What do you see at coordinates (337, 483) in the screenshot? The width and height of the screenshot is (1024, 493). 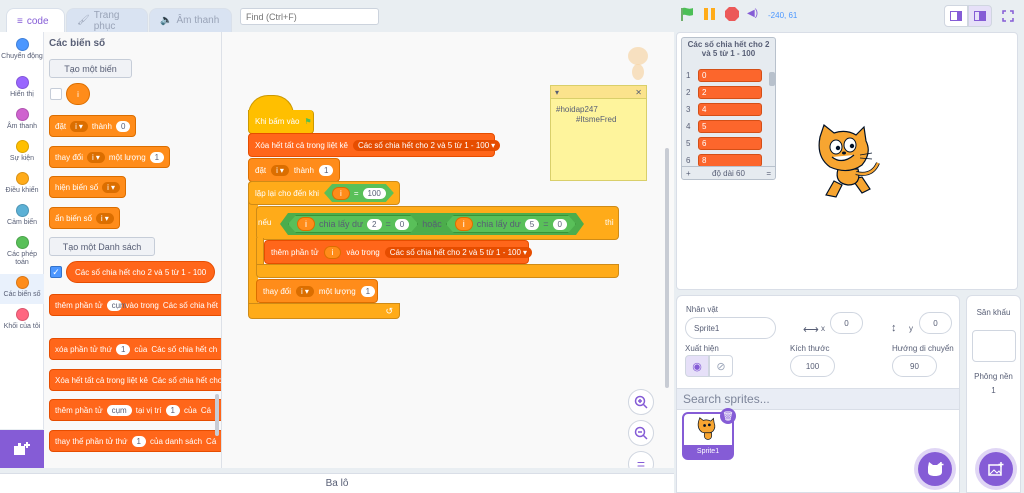 I see `backpack-bar: Ba lô` at bounding box center [337, 483].